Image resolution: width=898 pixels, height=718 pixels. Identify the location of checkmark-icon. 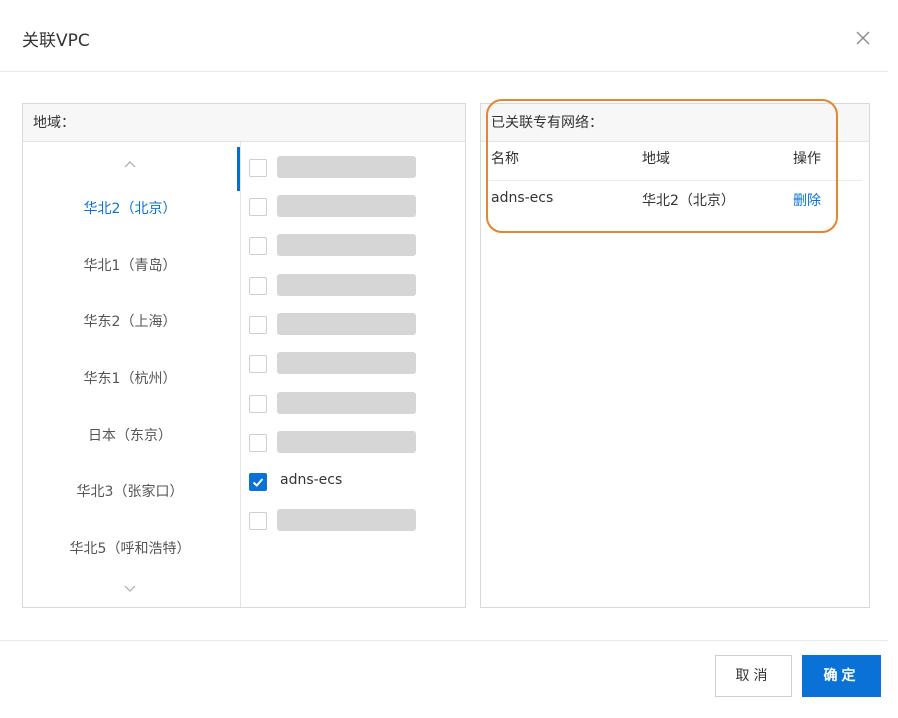
(258, 482).